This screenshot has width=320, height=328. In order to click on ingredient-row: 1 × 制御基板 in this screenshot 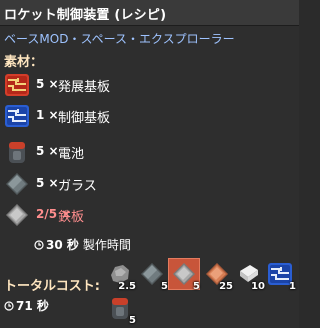, I will do `click(140, 116)`.